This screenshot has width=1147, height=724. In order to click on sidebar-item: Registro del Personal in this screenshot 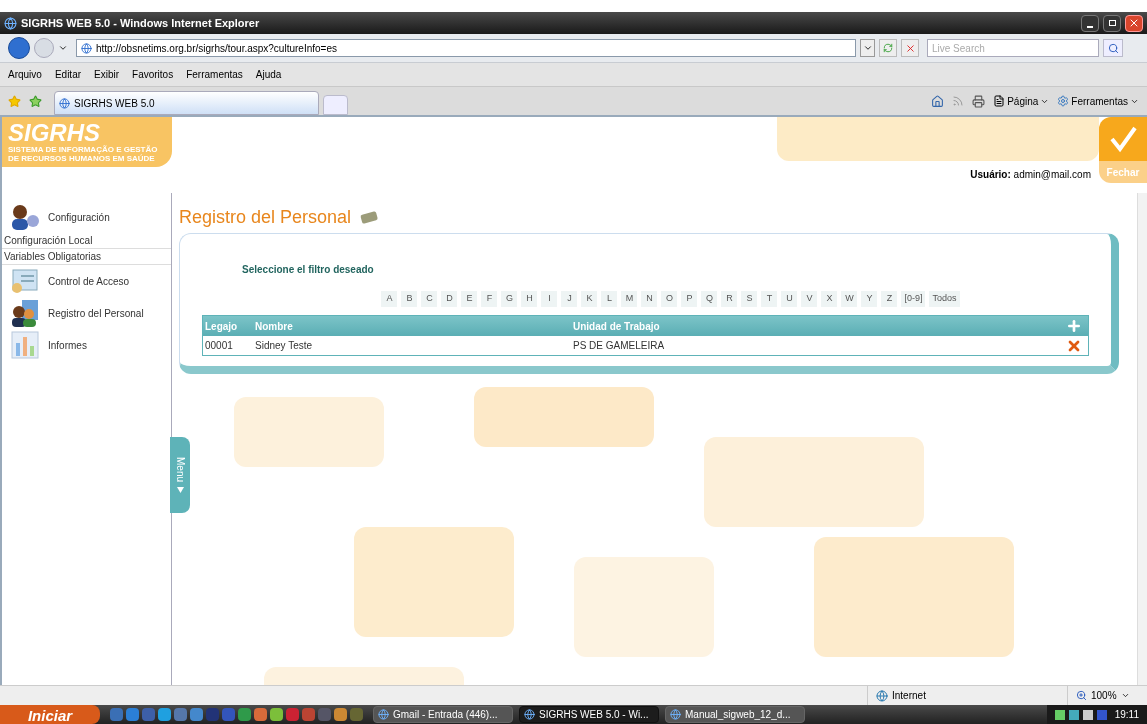, I will do `click(96, 313)`.